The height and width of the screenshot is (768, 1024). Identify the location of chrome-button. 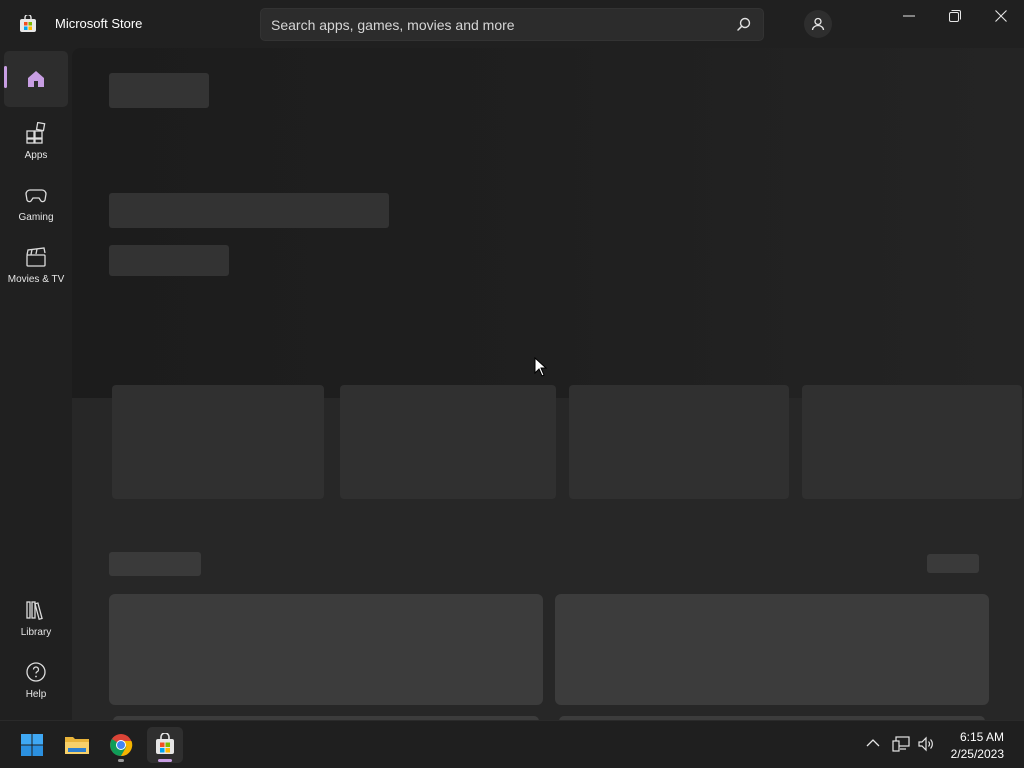
(121, 745).